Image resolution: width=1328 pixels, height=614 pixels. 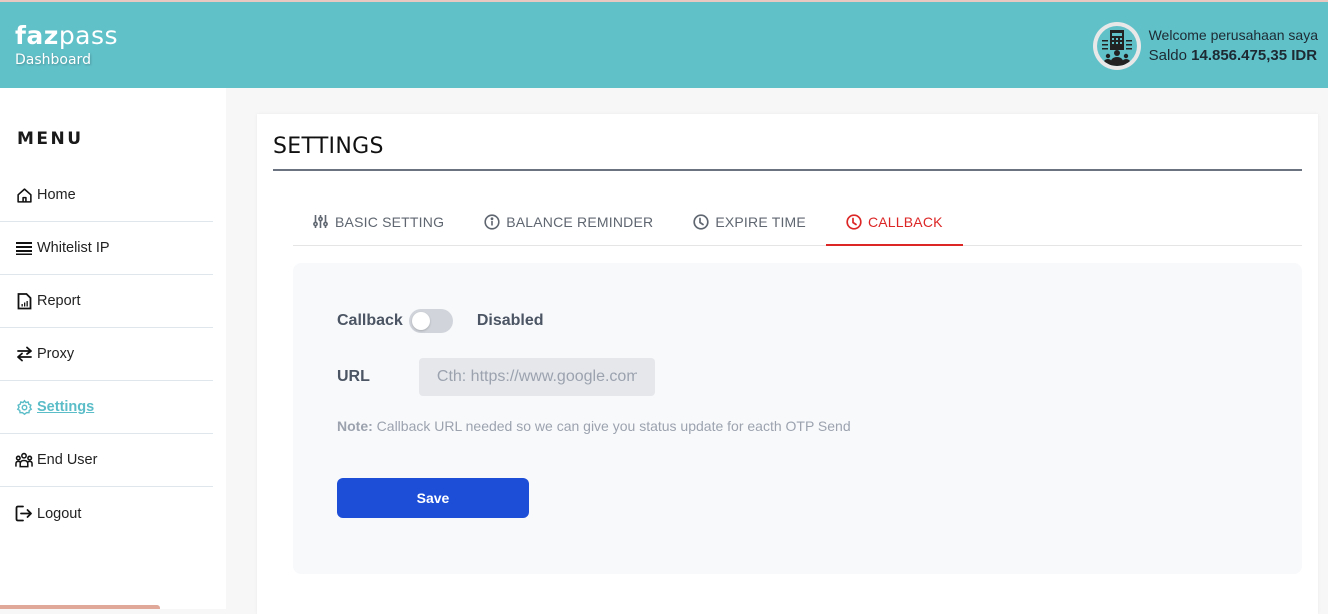 What do you see at coordinates (580, 221) in the screenshot?
I see `tab-label: BALANCE REMINDER` at bounding box center [580, 221].